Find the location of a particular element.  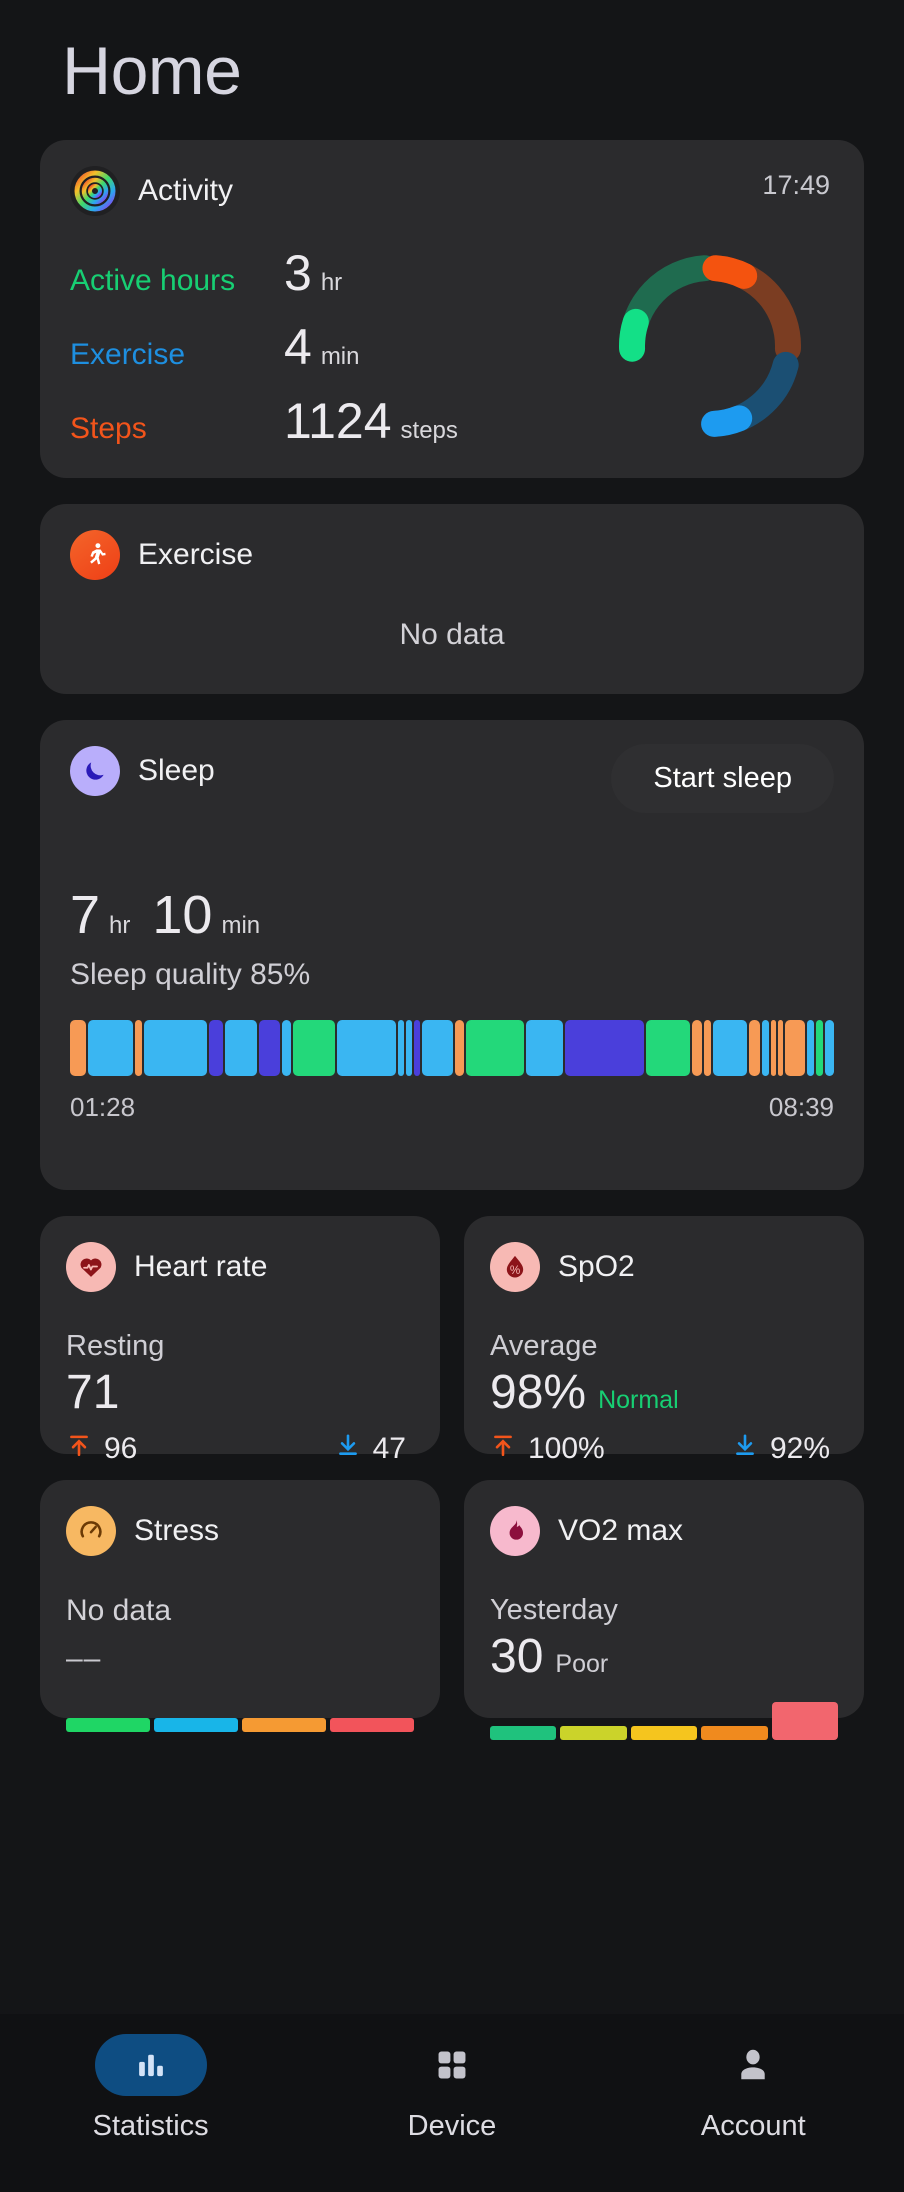

nav-item-device: Device is located at coordinates (451, 2088).